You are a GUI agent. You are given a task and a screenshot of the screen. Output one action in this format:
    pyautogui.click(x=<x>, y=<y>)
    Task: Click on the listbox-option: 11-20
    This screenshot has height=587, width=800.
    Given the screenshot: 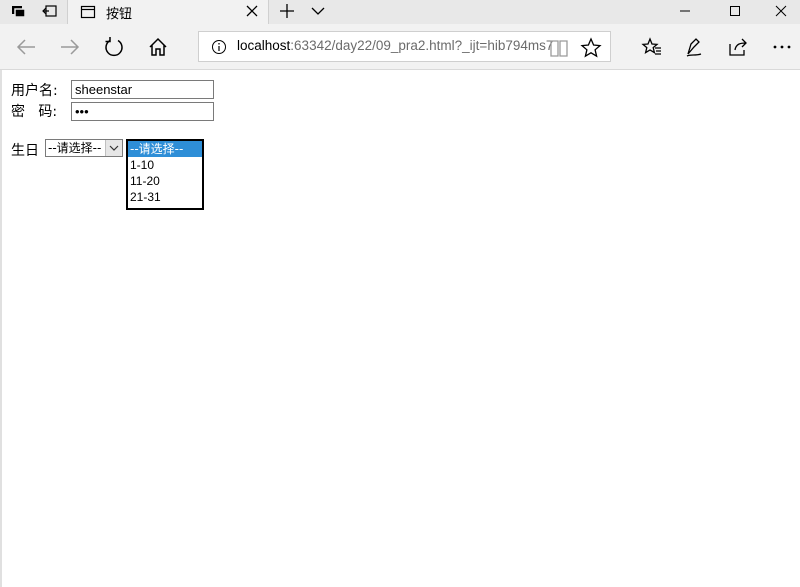 What is the action you would take?
    pyautogui.click(x=165, y=181)
    